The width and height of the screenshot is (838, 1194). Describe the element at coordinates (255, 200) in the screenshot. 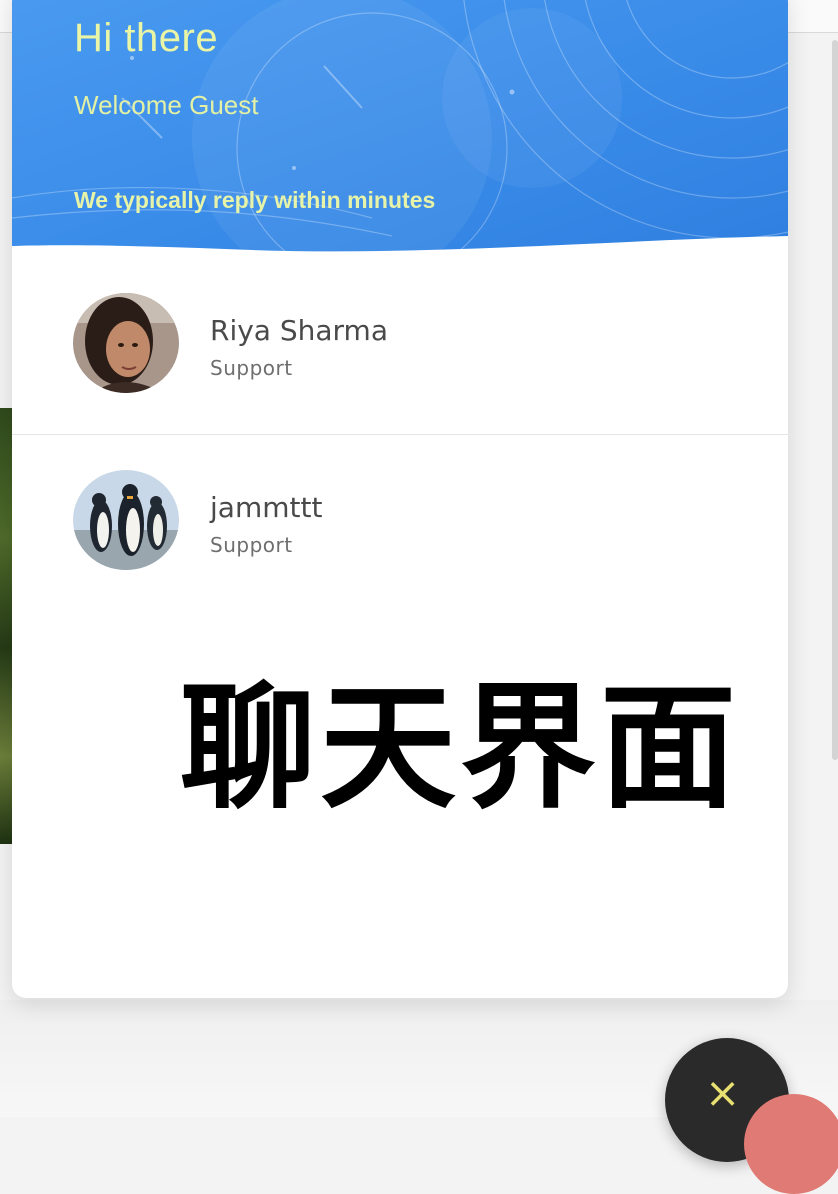

I see `reply-time-note: We typically reply within minutes` at that location.